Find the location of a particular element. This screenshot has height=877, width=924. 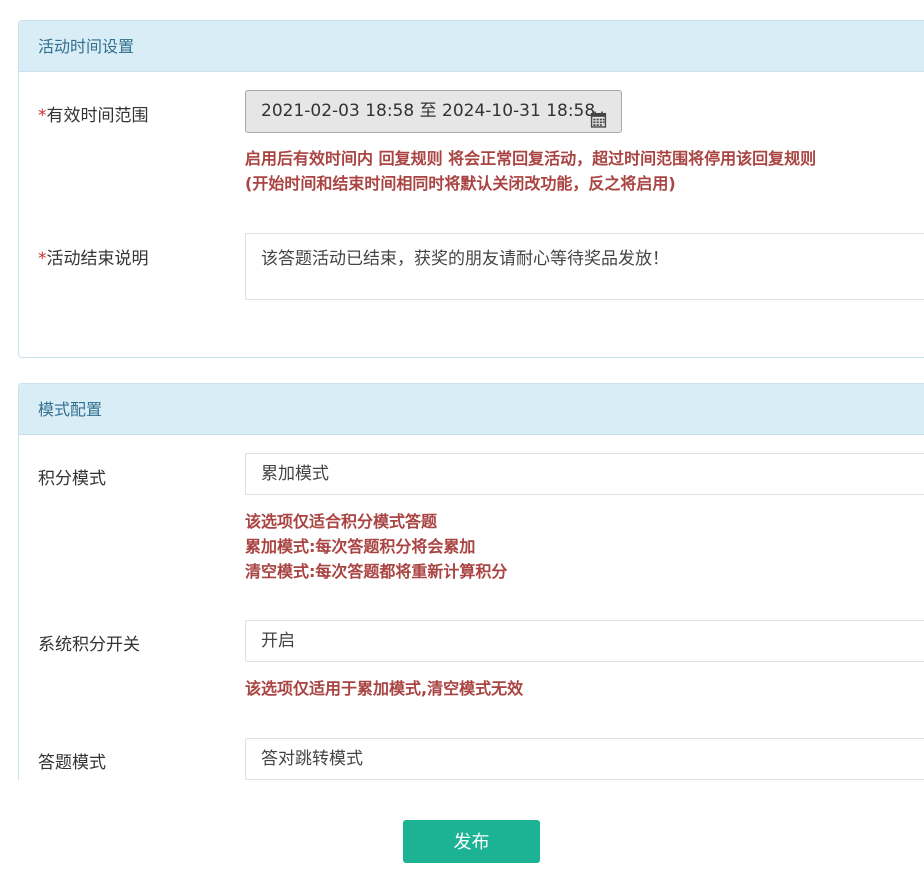

help-line: 该选项仅适合积分模式答题 is located at coordinates (341, 521).